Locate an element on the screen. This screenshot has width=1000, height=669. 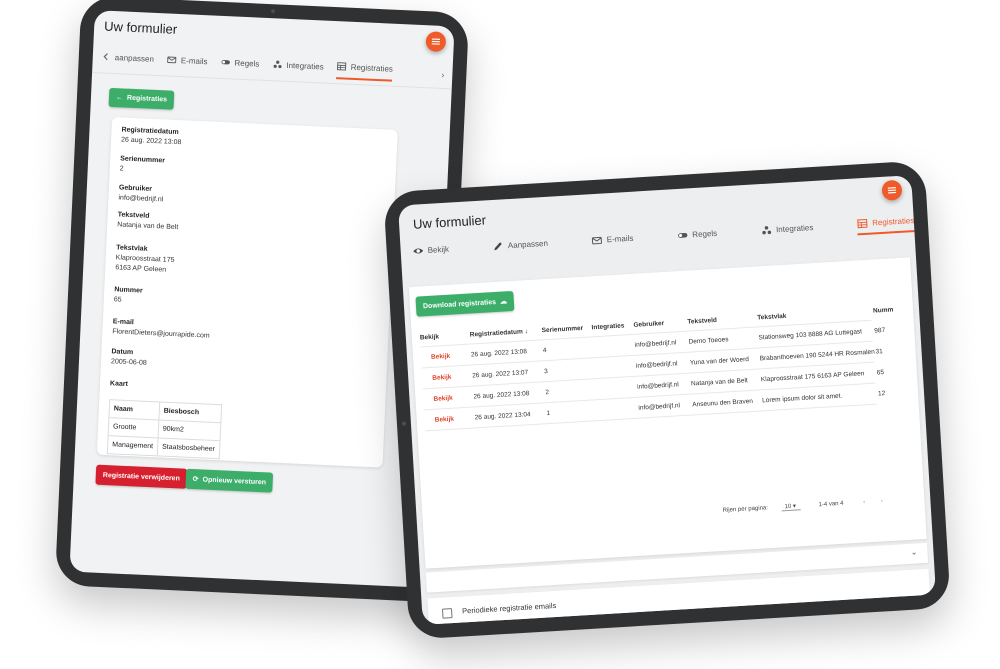
field-registratiedatum: Registratiedatum 26 aug. 2022 13:08 is located at coordinates (151, 136).